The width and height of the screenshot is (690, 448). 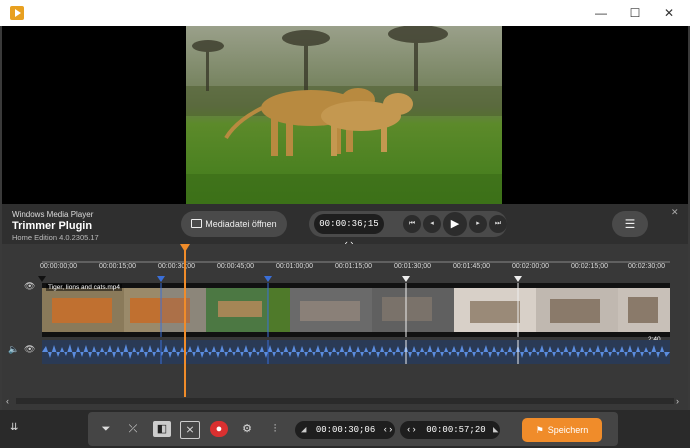 I want to click on next-frame-icon: ▸, so click(x=478, y=223).